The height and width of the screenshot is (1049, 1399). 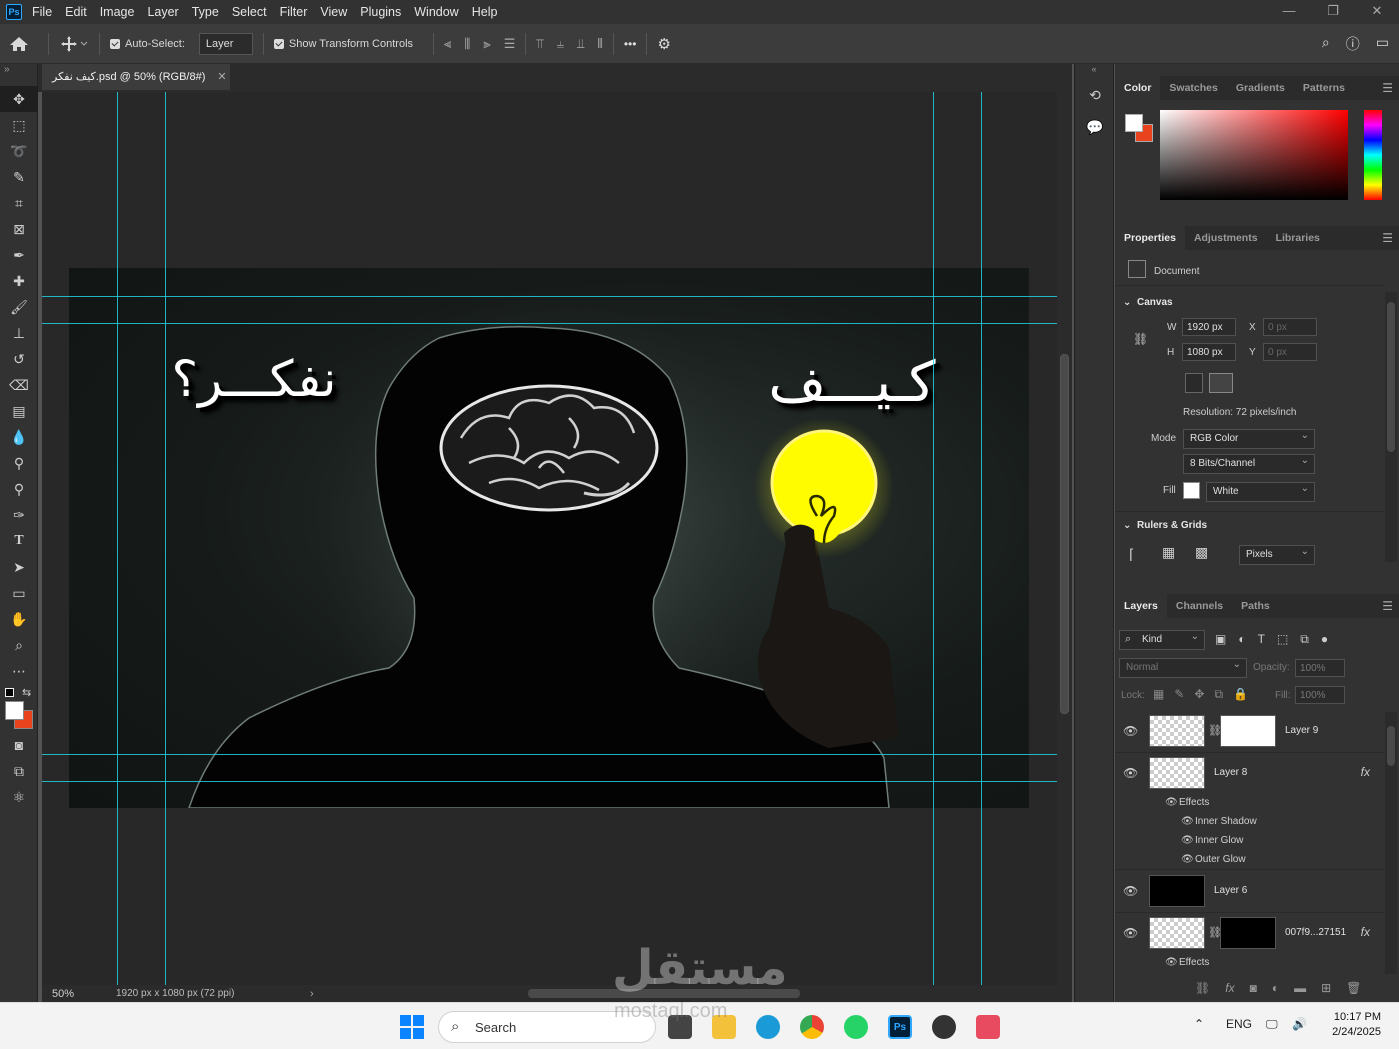 What do you see at coordinates (74, 44) in the screenshot?
I see `move-tool-icon` at bounding box center [74, 44].